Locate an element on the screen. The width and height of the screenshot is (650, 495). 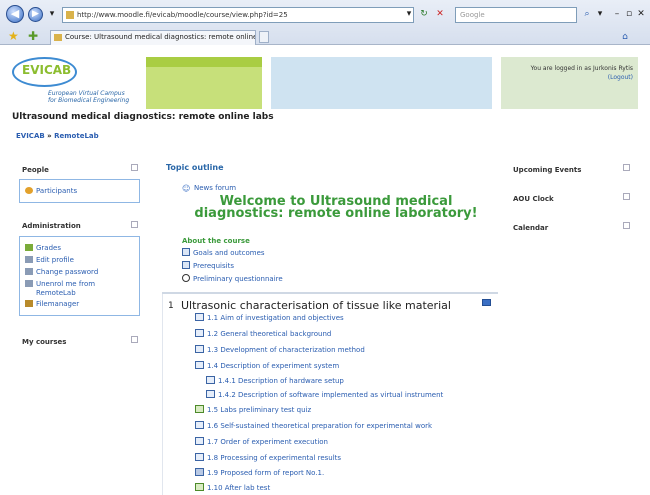
resource-label: 1.4.1 Description of hardware setup is located at coordinates (281, 381).